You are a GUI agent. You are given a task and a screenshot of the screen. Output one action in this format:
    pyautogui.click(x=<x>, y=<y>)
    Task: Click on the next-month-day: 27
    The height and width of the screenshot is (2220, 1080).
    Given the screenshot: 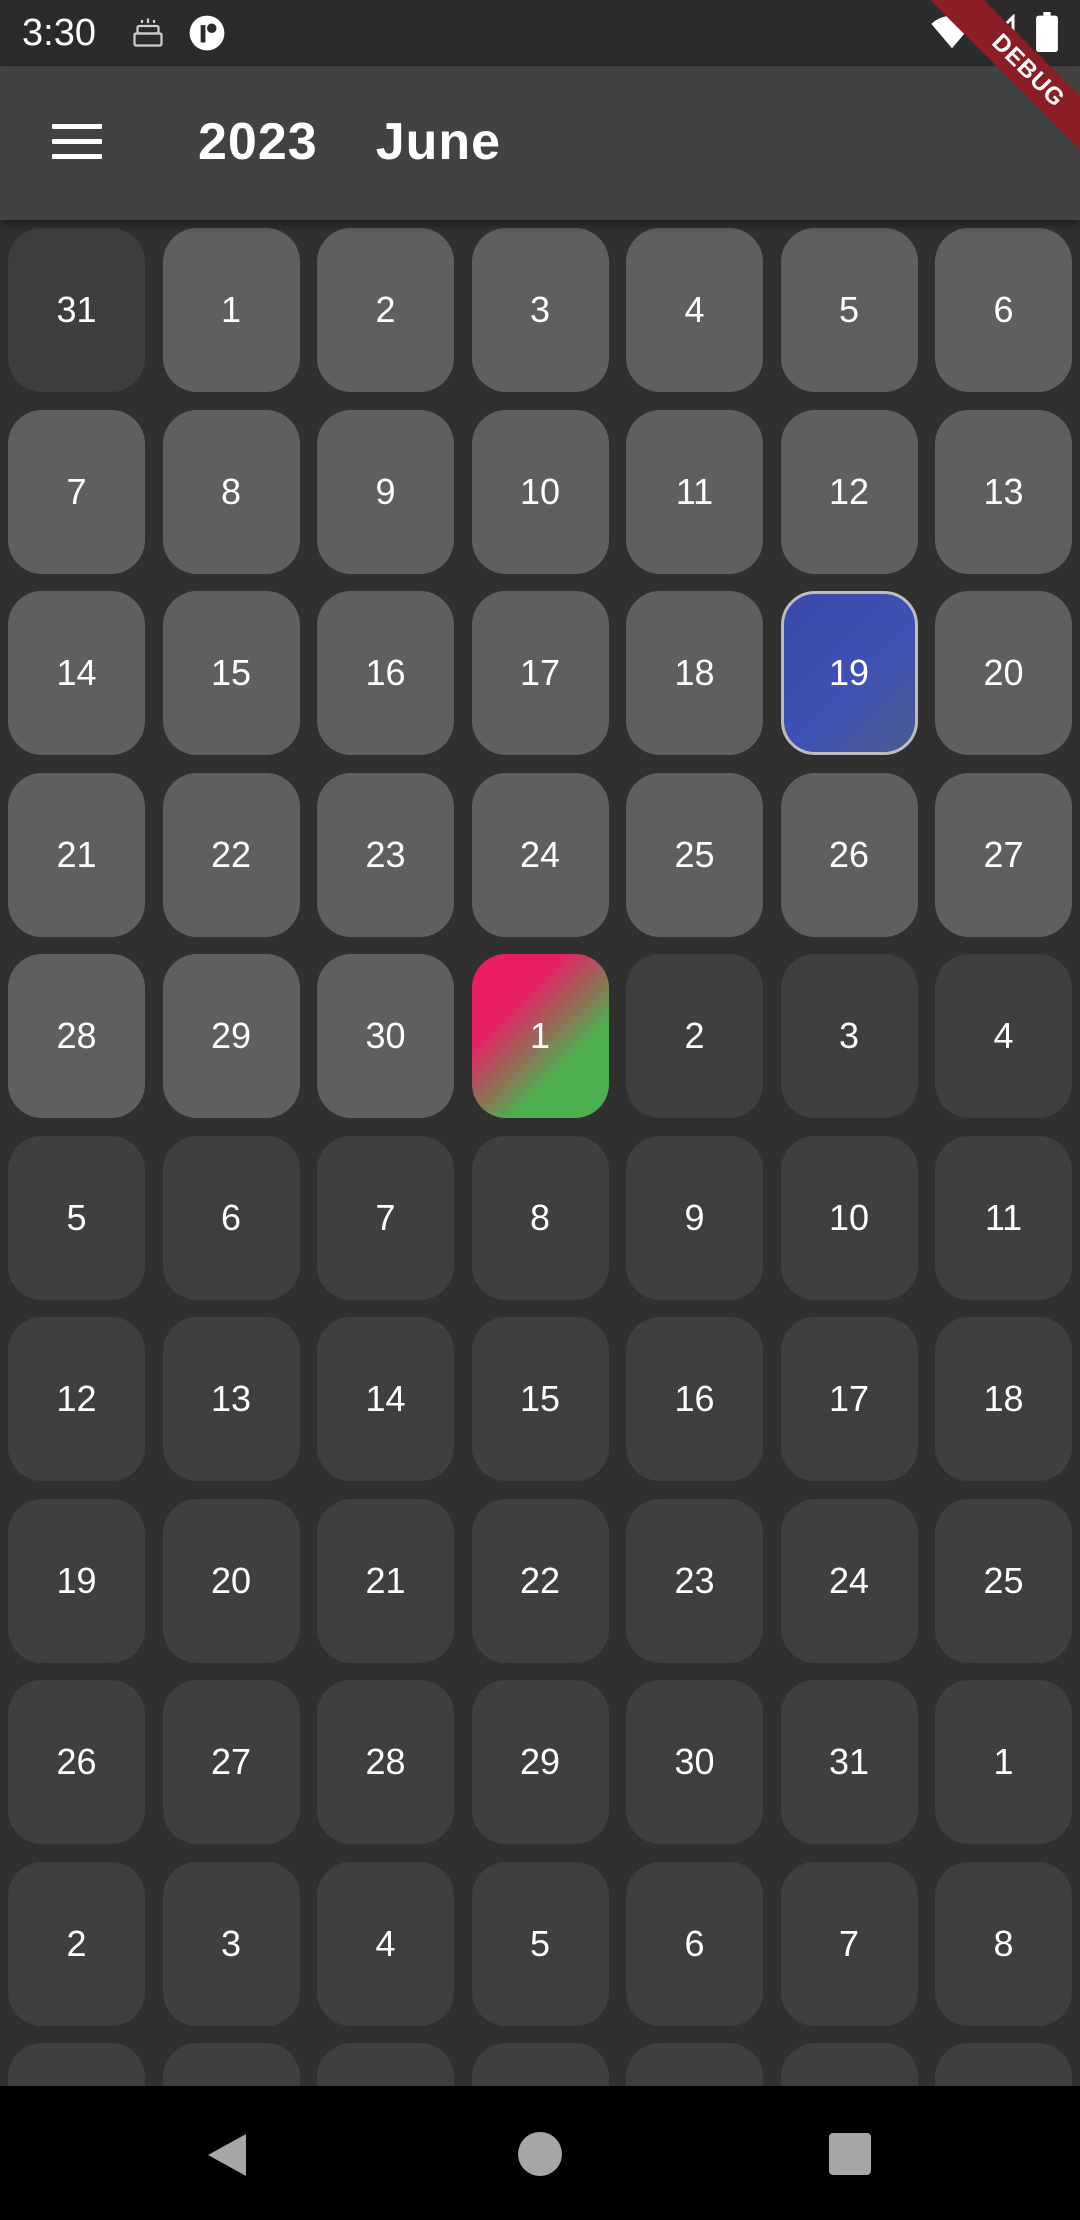 What is the action you would take?
    pyautogui.click(x=231, y=1762)
    